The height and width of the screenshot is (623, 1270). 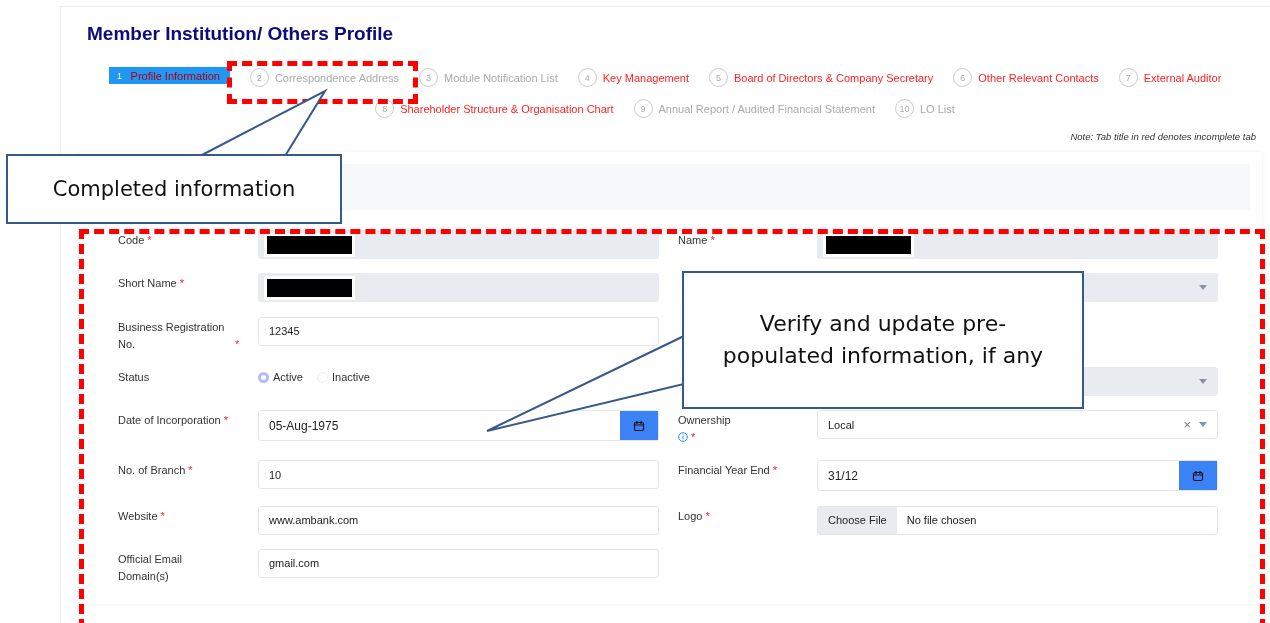 I want to click on field-label: Code, so click(x=131, y=240).